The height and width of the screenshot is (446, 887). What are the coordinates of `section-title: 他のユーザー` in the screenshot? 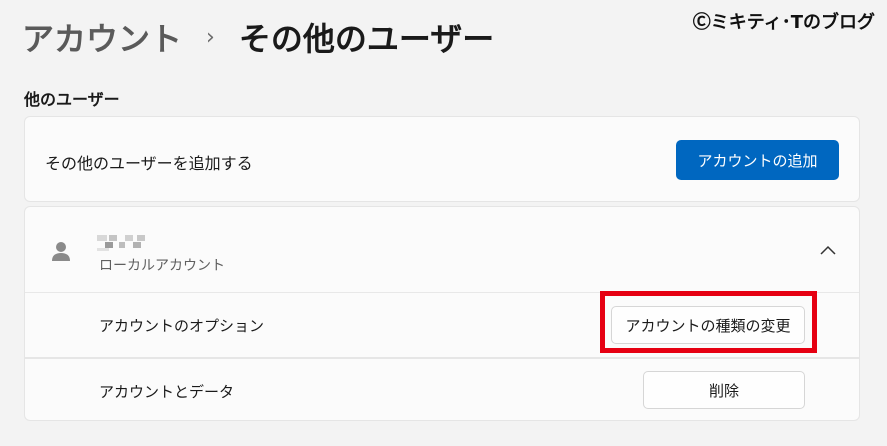 It's located at (72, 99).